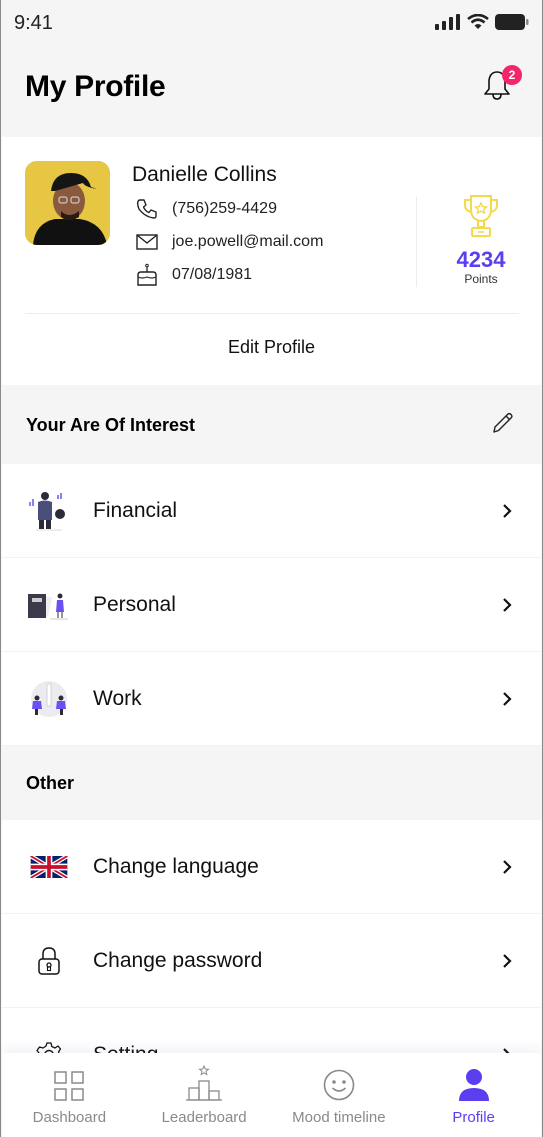 Image resolution: width=543 pixels, height=1137 pixels. What do you see at coordinates (135, 510) in the screenshot?
I see `interest-item-label: Financial` at bounding box center [135, 510].